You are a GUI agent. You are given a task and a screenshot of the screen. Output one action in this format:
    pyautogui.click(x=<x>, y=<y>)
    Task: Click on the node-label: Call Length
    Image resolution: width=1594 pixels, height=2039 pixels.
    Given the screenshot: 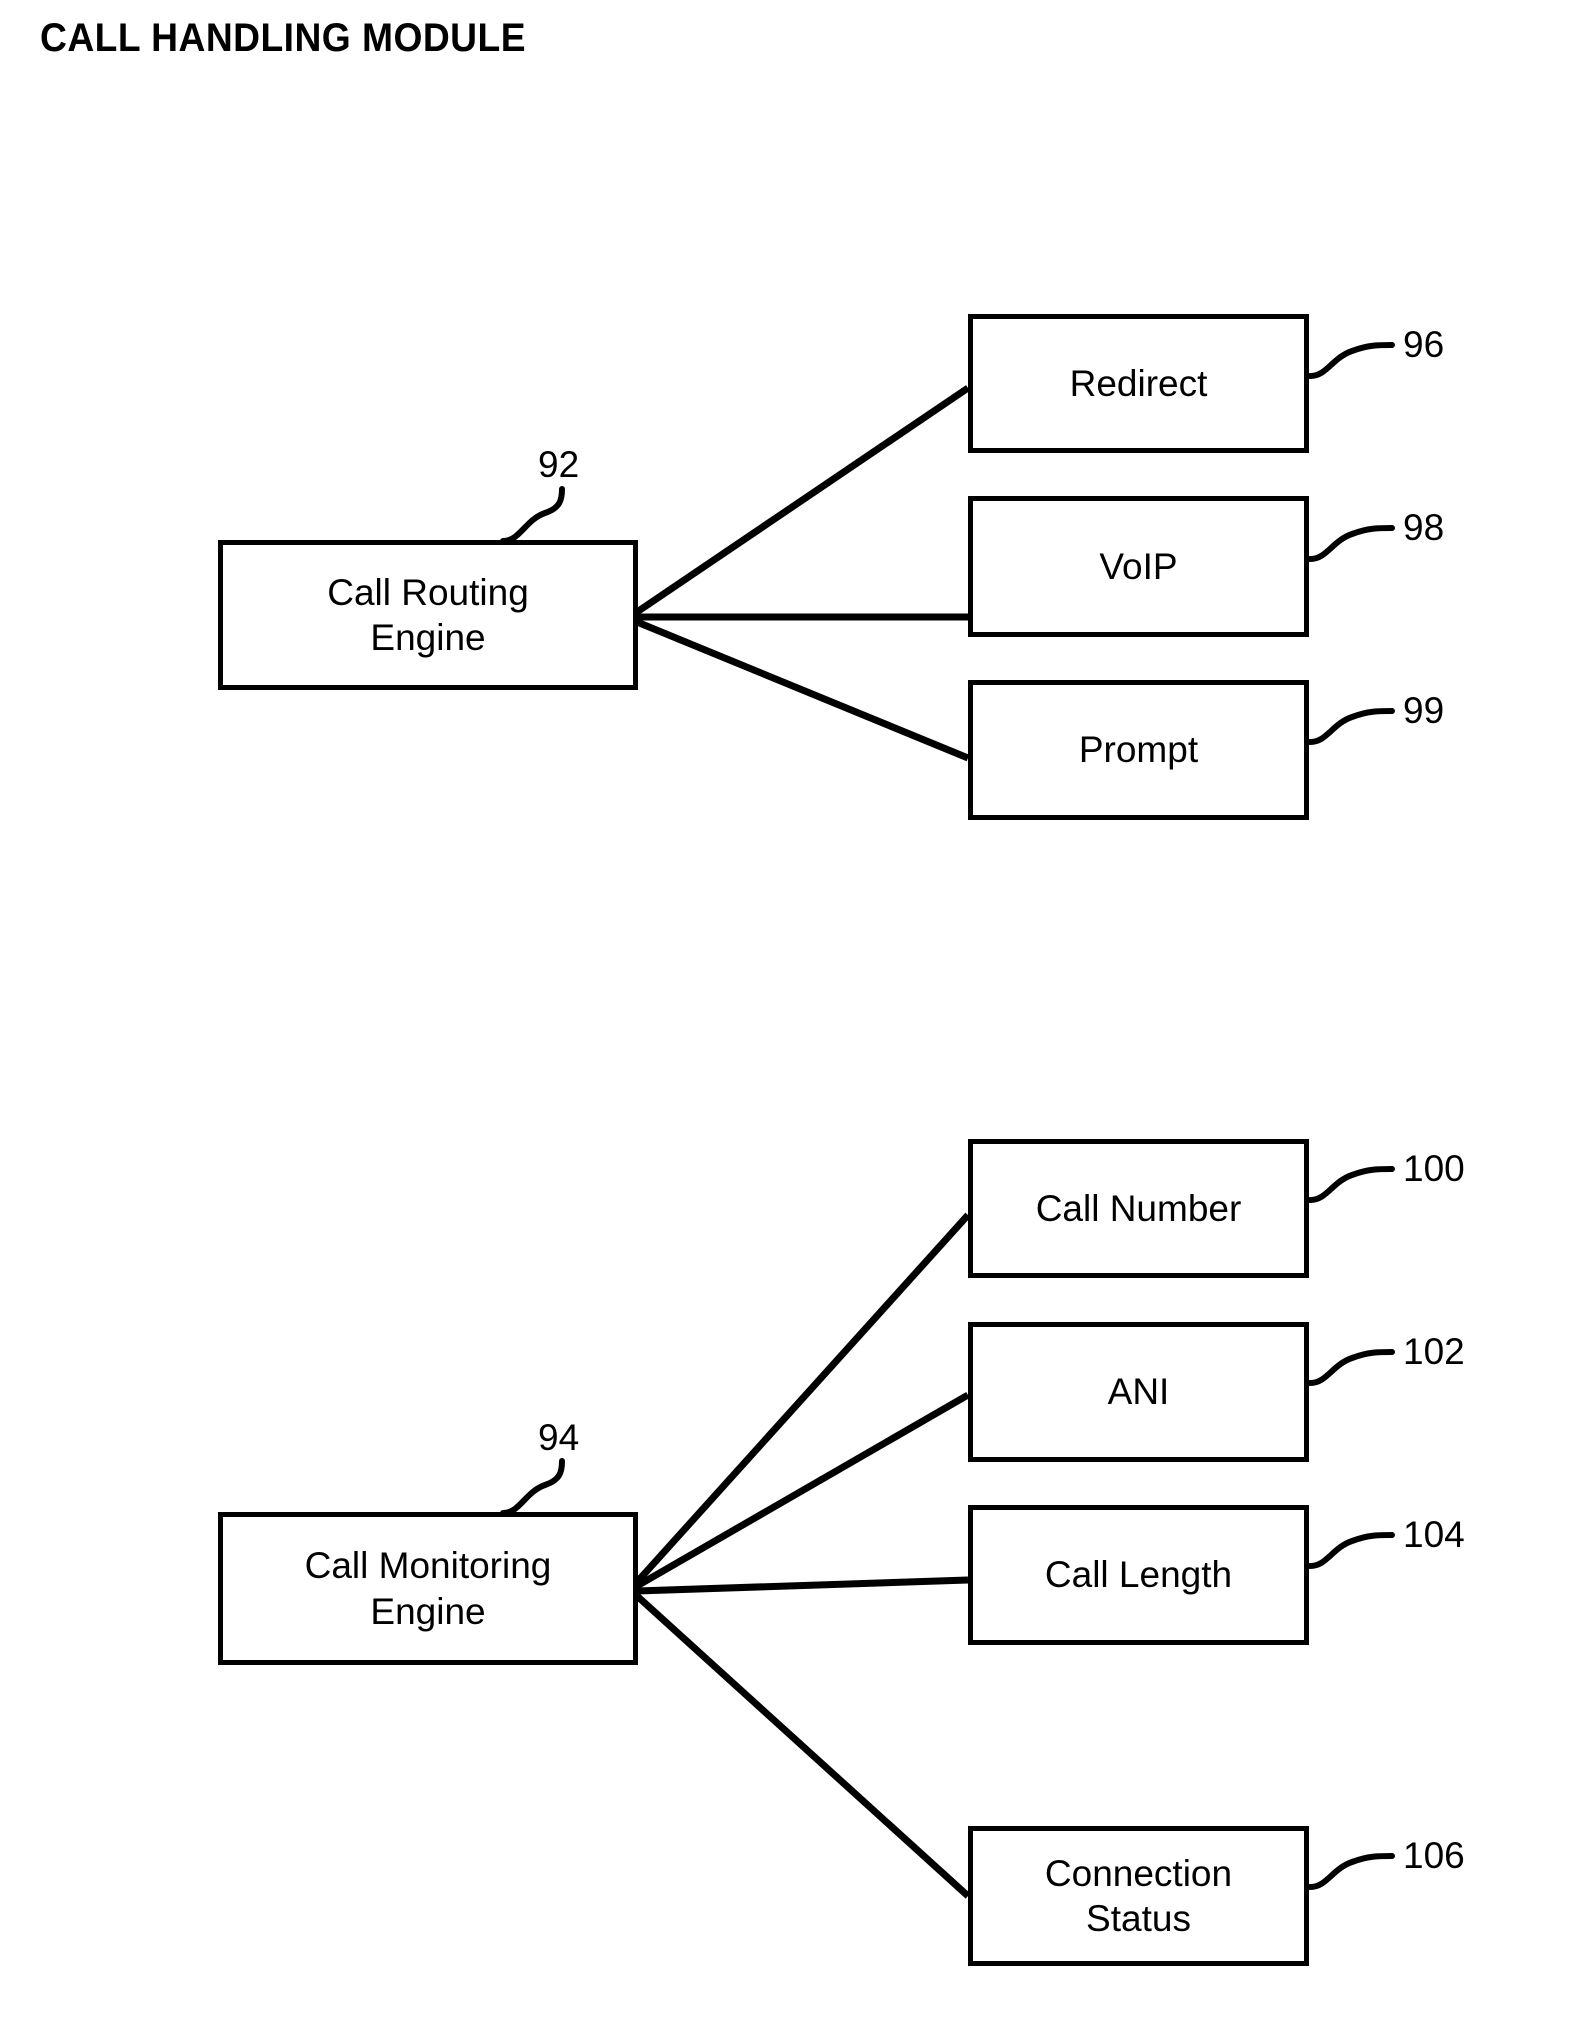 What is the action you would take?
    pyautogui.click(x=1138, y=1575)
    